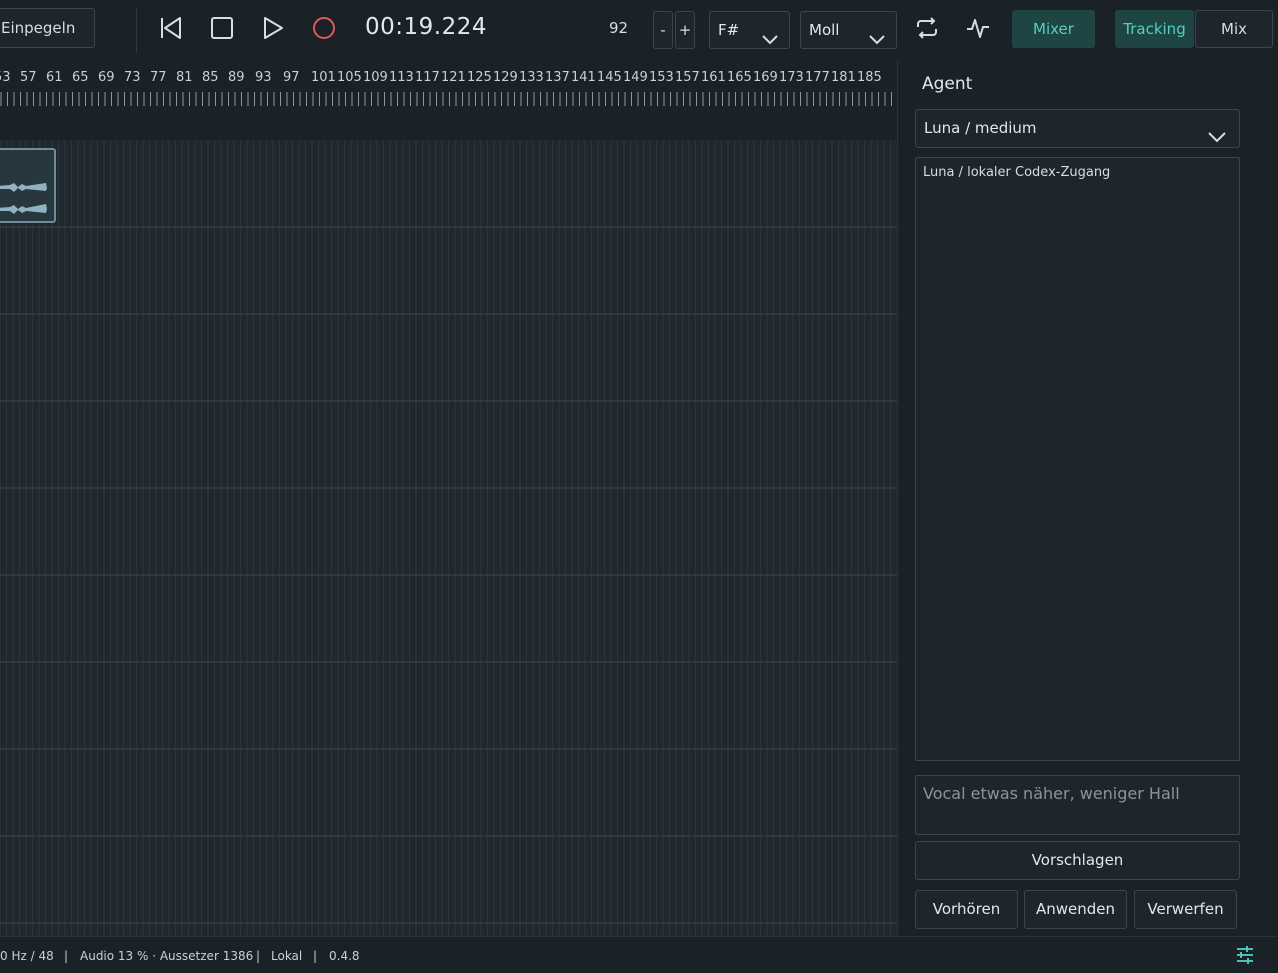 This screenshot has height=973, width=1278. I want to click on waveform-icon, so click(978, 28).